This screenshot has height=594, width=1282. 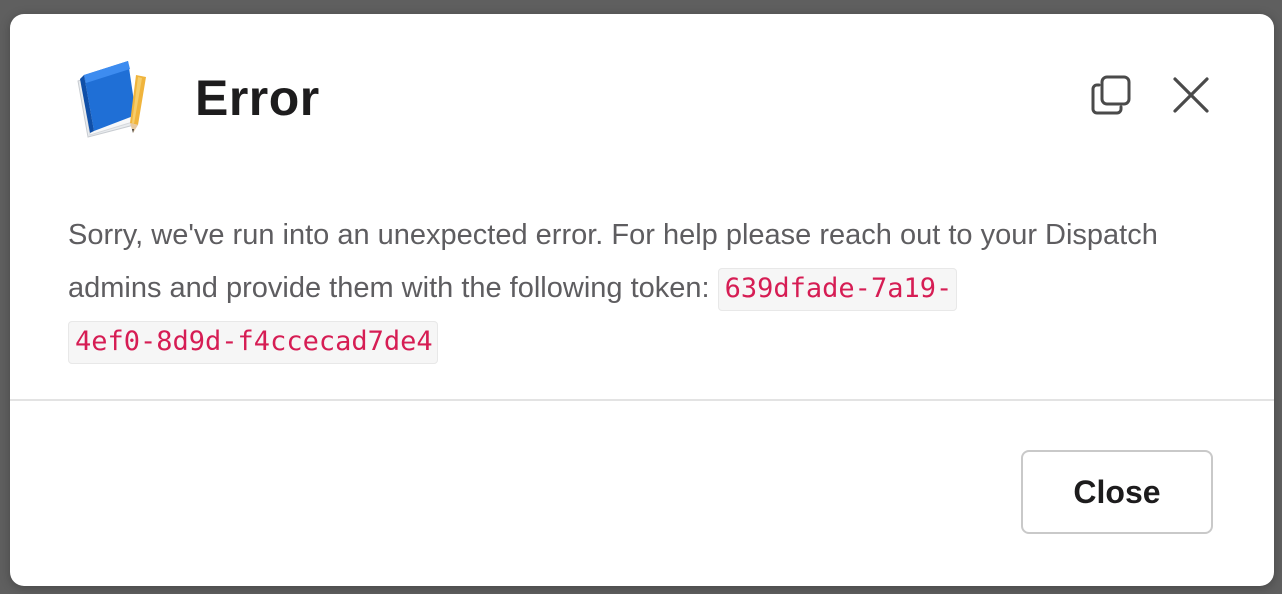 I want to click on close-icon, so click(x=1191, y=97).